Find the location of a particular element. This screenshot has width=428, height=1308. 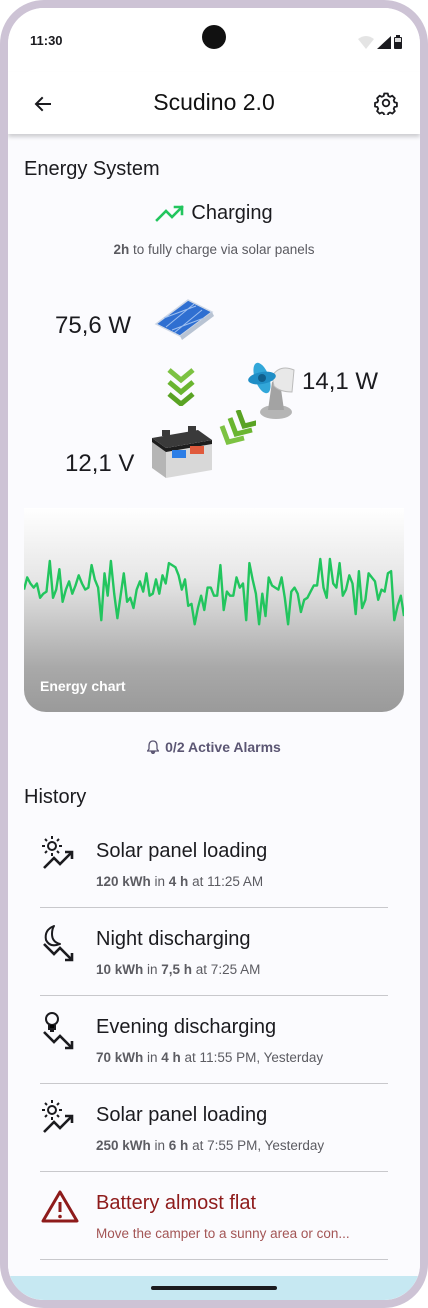

active-alarms-link: 0/2 Active Alarms is located at coordinates (214, 747).